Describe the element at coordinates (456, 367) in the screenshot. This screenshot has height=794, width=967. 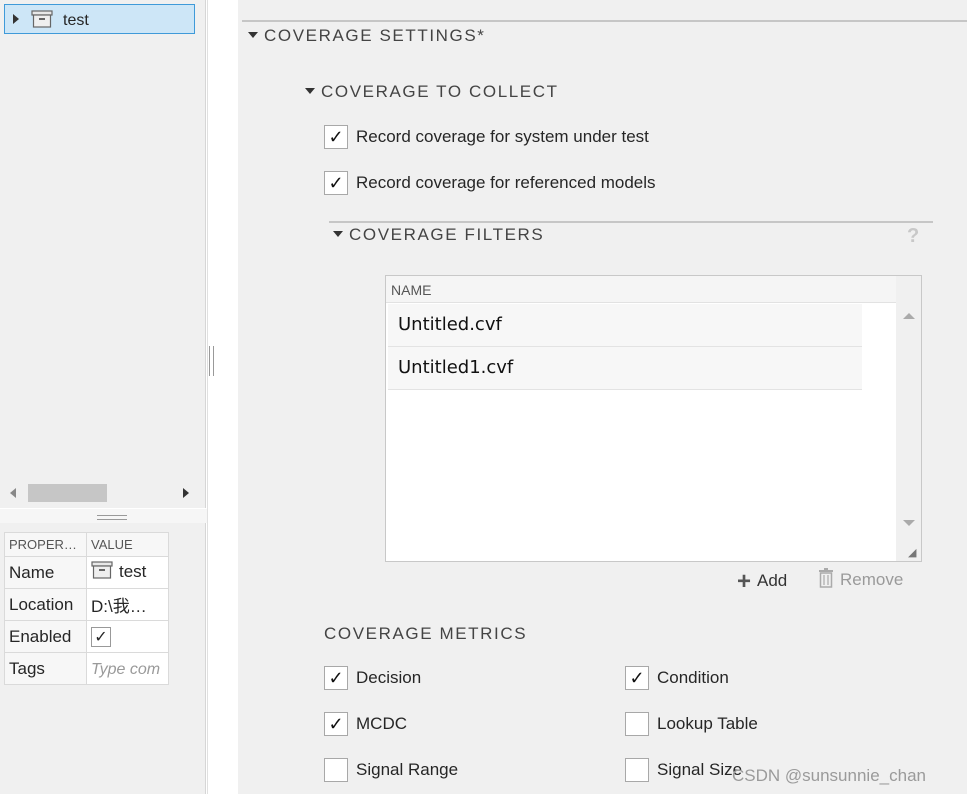
I see `filter-file-name: Untitled1.cvf` at that location.